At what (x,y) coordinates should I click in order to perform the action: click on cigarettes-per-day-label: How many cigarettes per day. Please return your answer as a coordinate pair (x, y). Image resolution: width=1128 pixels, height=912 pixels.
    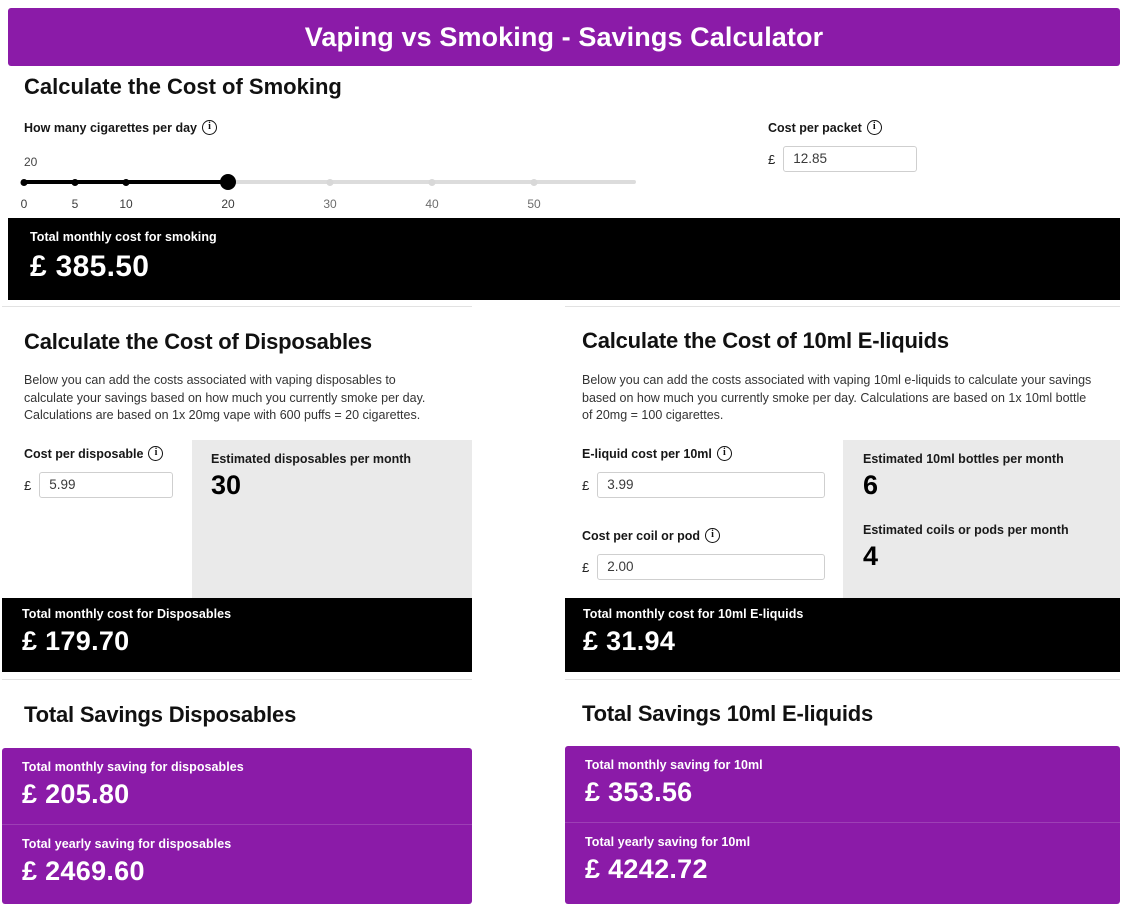
    Looking at the image, I should click on (330, 127).